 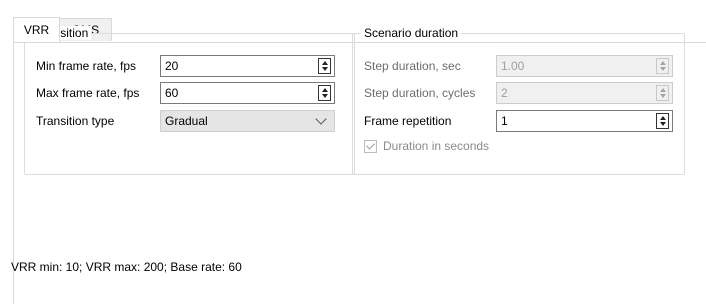 What do you see at coordinates (186, 121) in the screenshot?
I see `transition-type-value: Gradual` at bounding box center [186, 121].